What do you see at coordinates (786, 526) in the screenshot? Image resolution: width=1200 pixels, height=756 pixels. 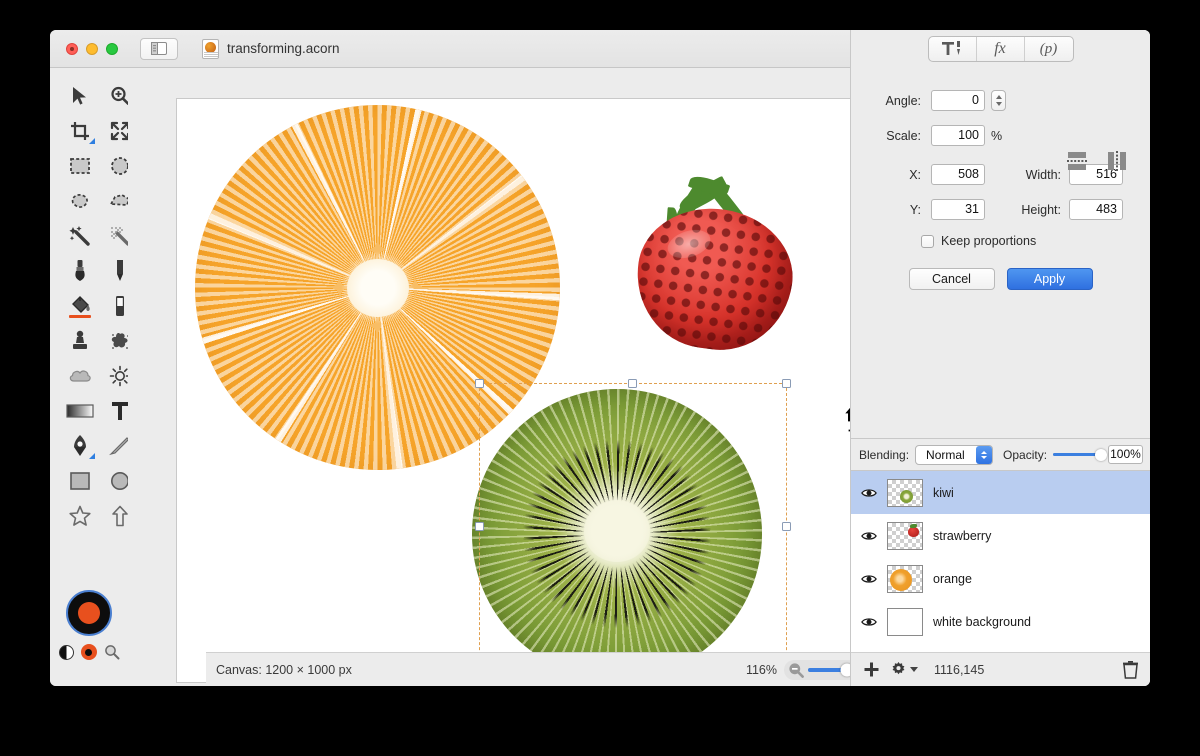 I see `handle-middle-right` at bounding box center [786, 526].